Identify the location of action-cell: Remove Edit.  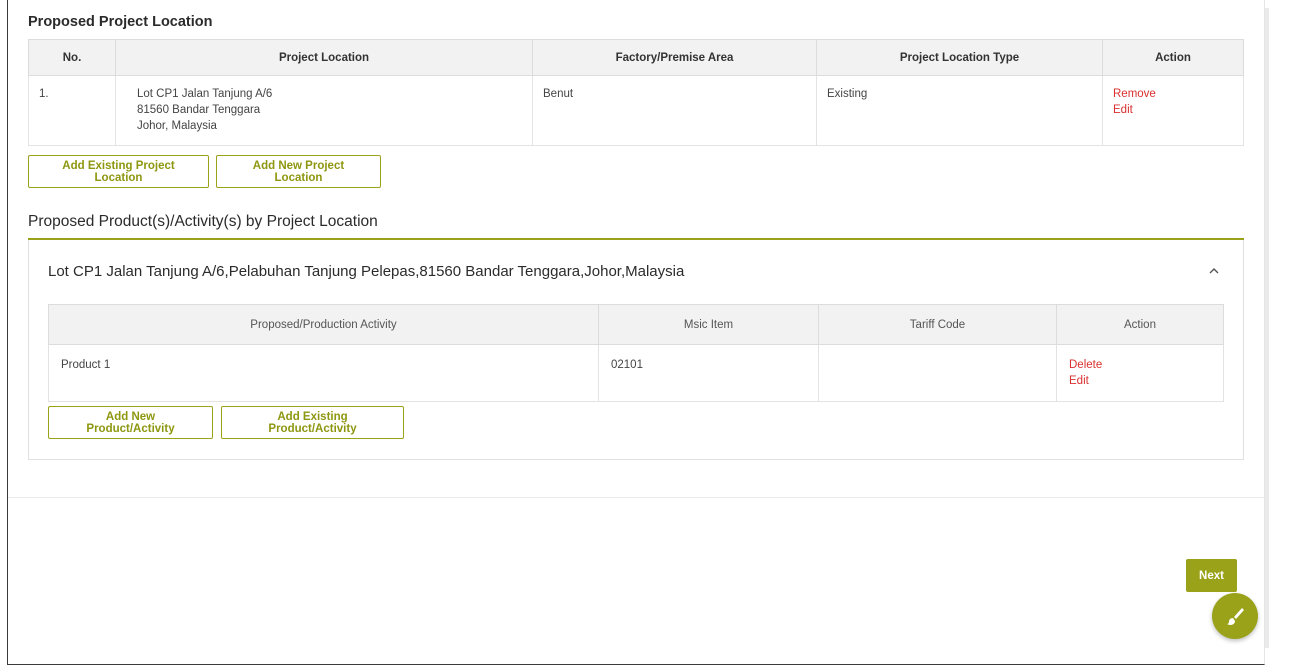
(1173, 110).